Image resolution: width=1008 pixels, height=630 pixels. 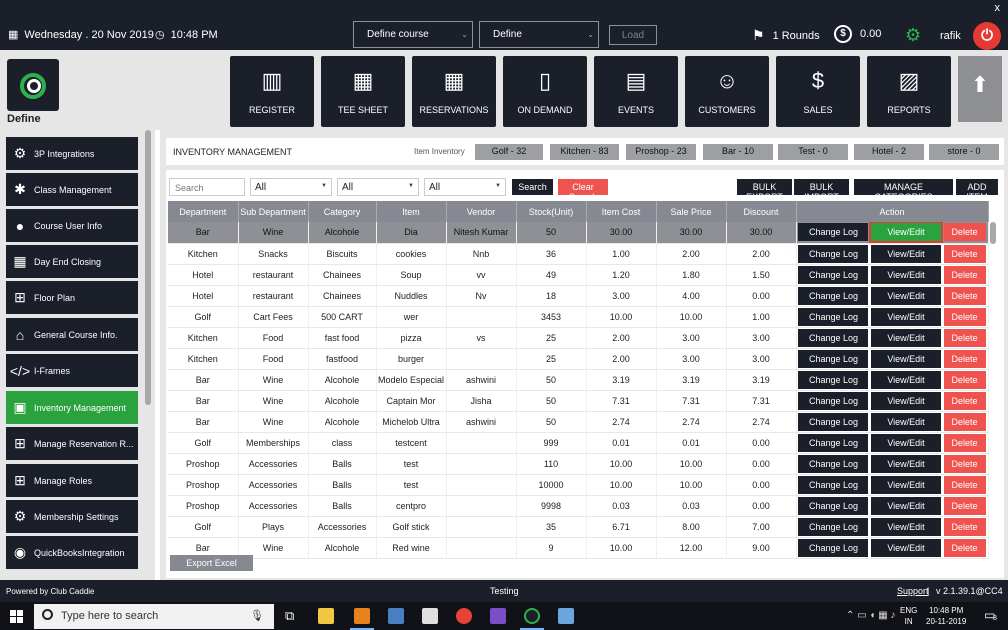 I want to click on scroll-up-button: ⬆, so click(x=980, y=89).